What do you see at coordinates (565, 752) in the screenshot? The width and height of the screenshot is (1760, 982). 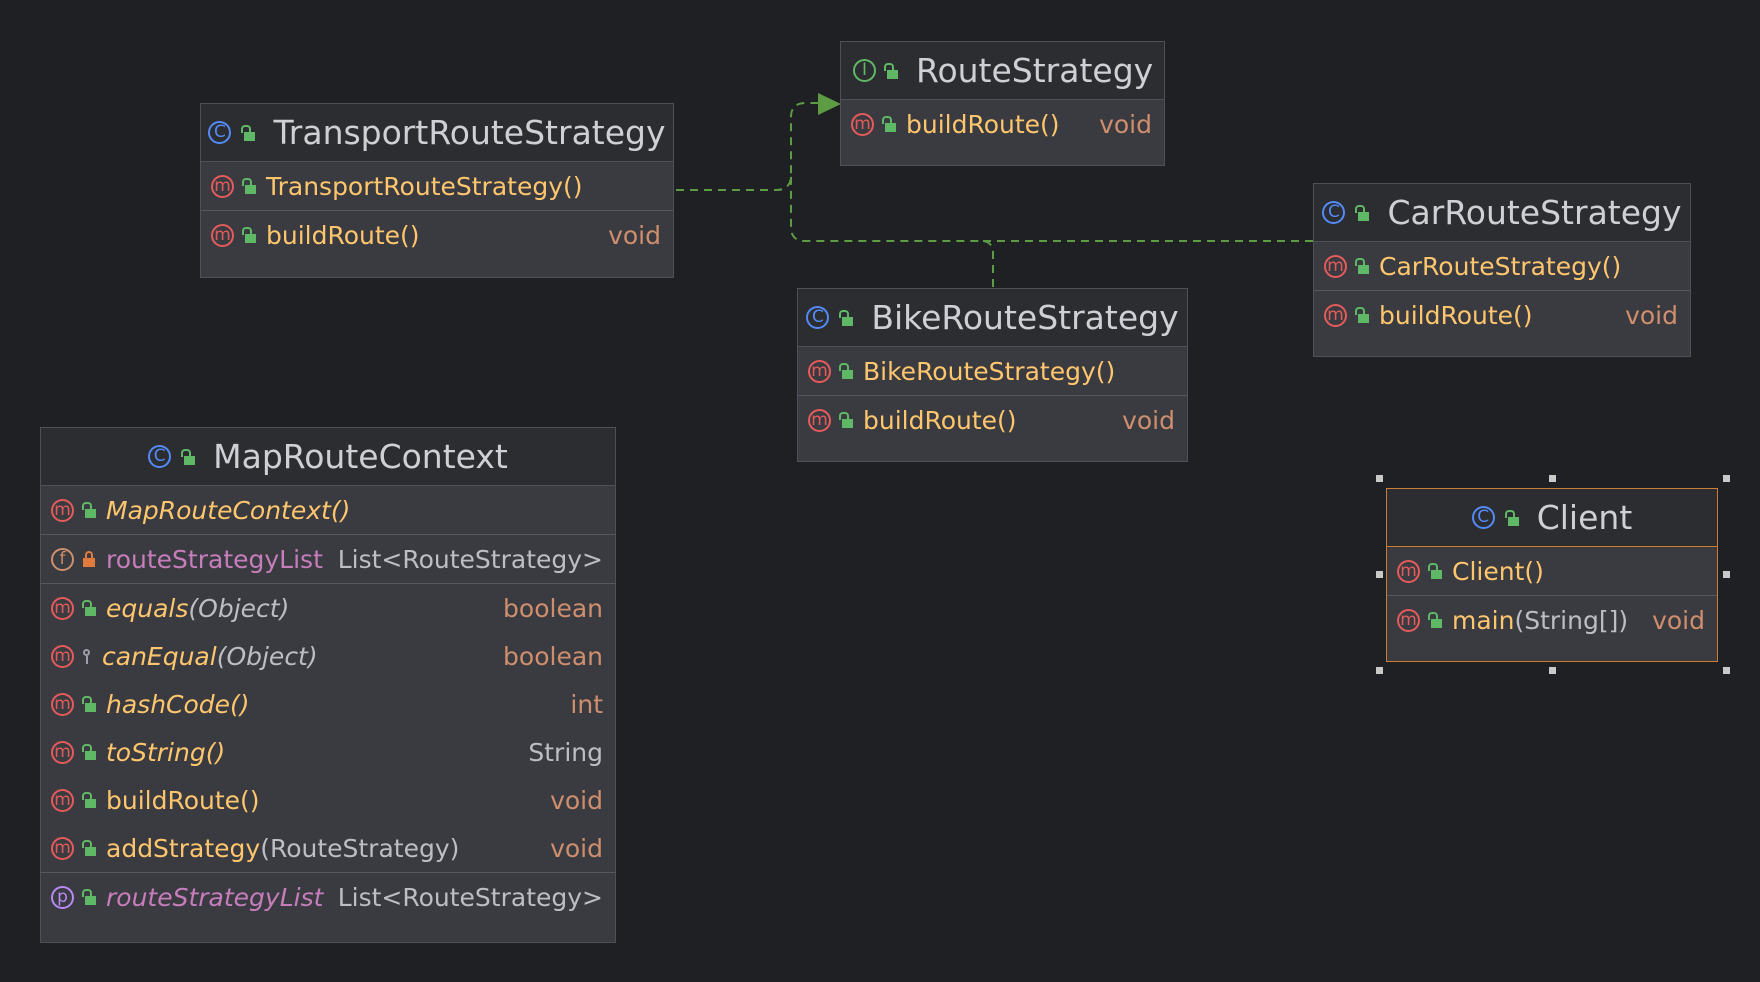 I see `member-type: String` at bounding box center [565, 752].